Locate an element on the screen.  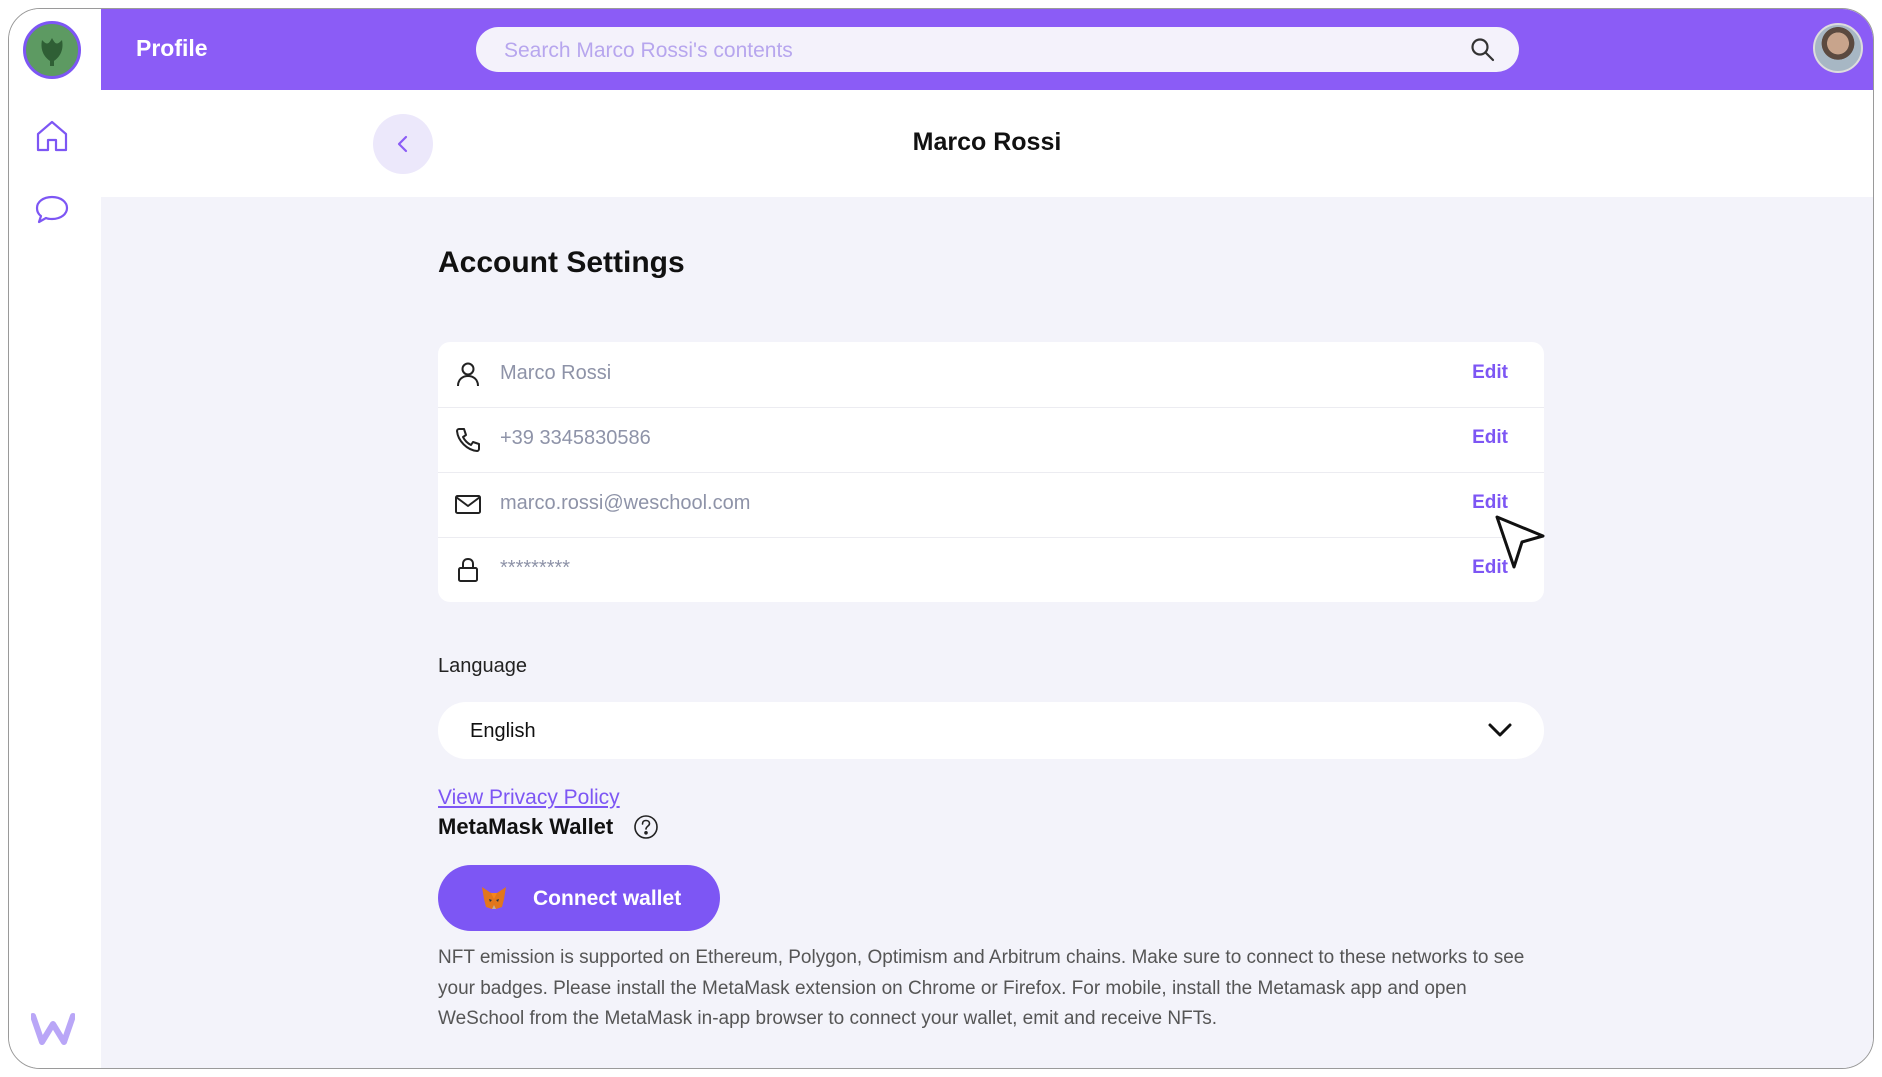
user-avatar is located at coordinates (1838, 48).